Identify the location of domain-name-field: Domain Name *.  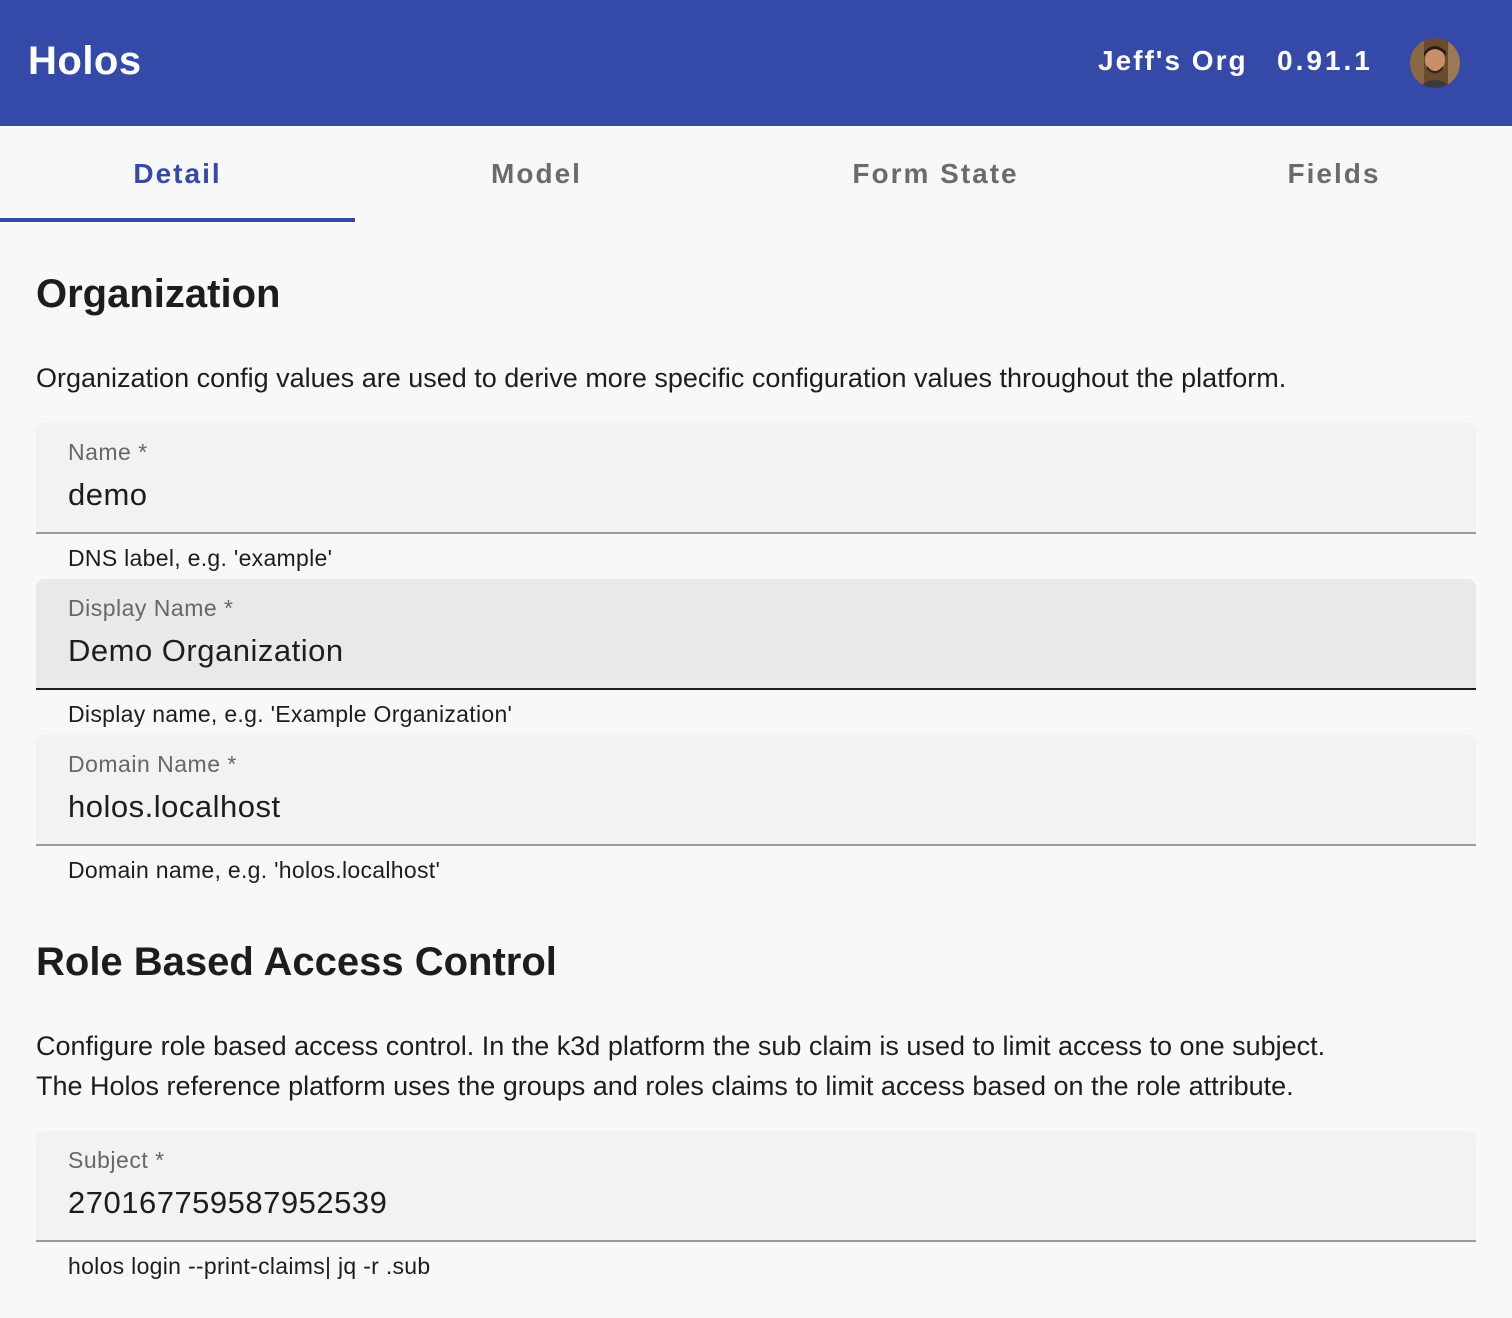
(756, 790).